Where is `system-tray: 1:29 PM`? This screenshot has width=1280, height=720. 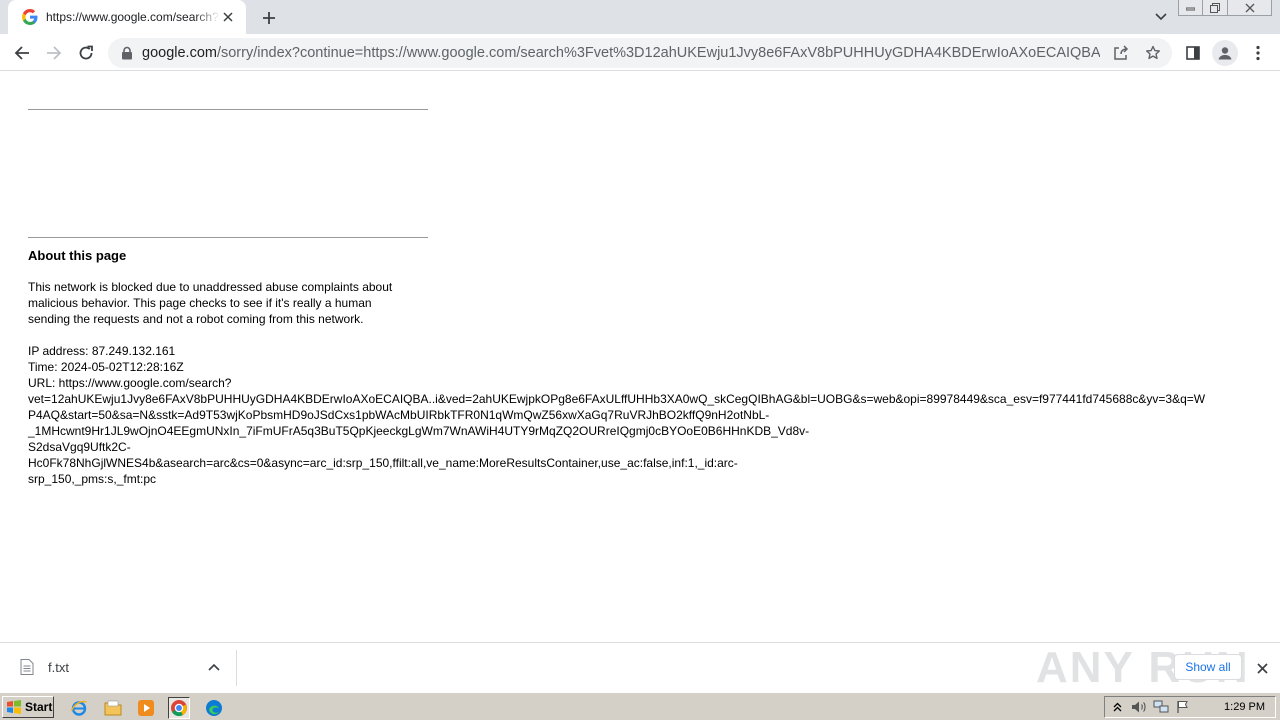
system-tray: 1:29 PM is located at coordinates (1190, 707).